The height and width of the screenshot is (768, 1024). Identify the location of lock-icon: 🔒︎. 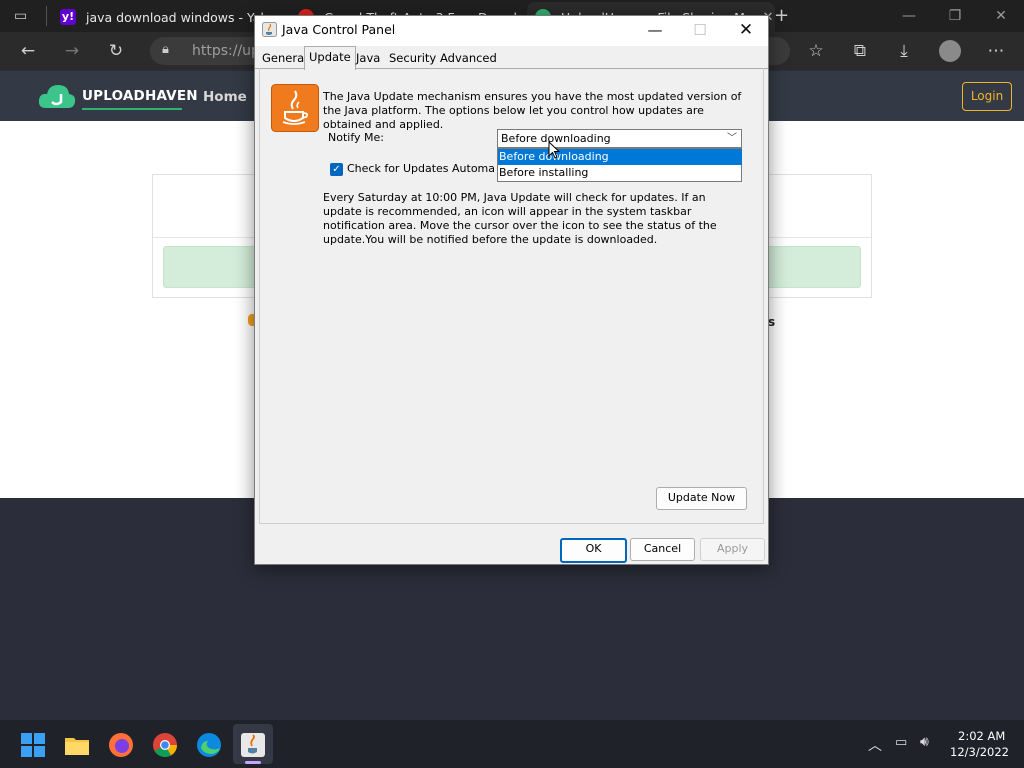
(169, 50).